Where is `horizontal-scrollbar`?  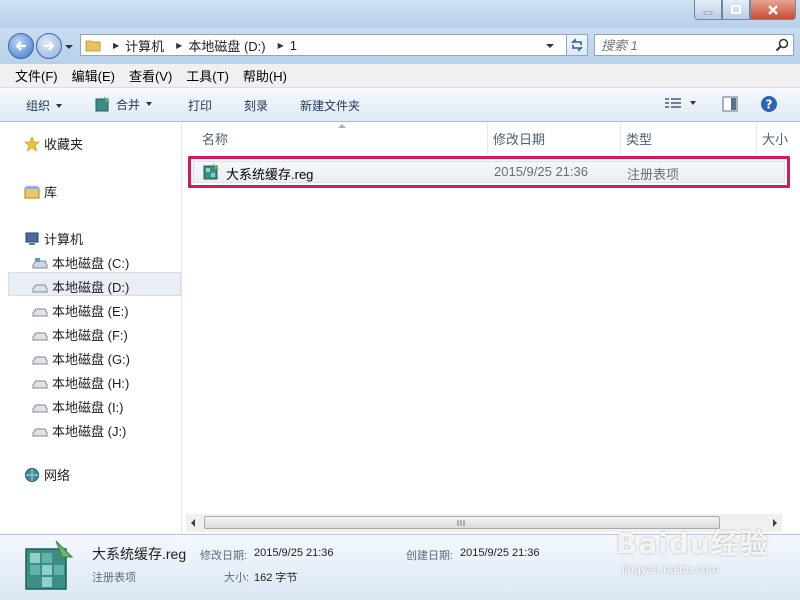
horizontal-scrollbar is located at coordinates (484, 523).